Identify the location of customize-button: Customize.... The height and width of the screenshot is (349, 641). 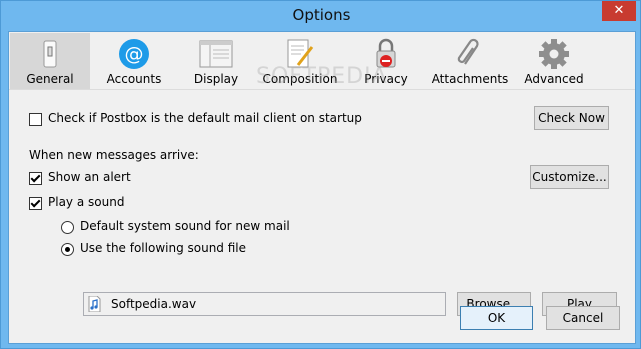
(569, 177).